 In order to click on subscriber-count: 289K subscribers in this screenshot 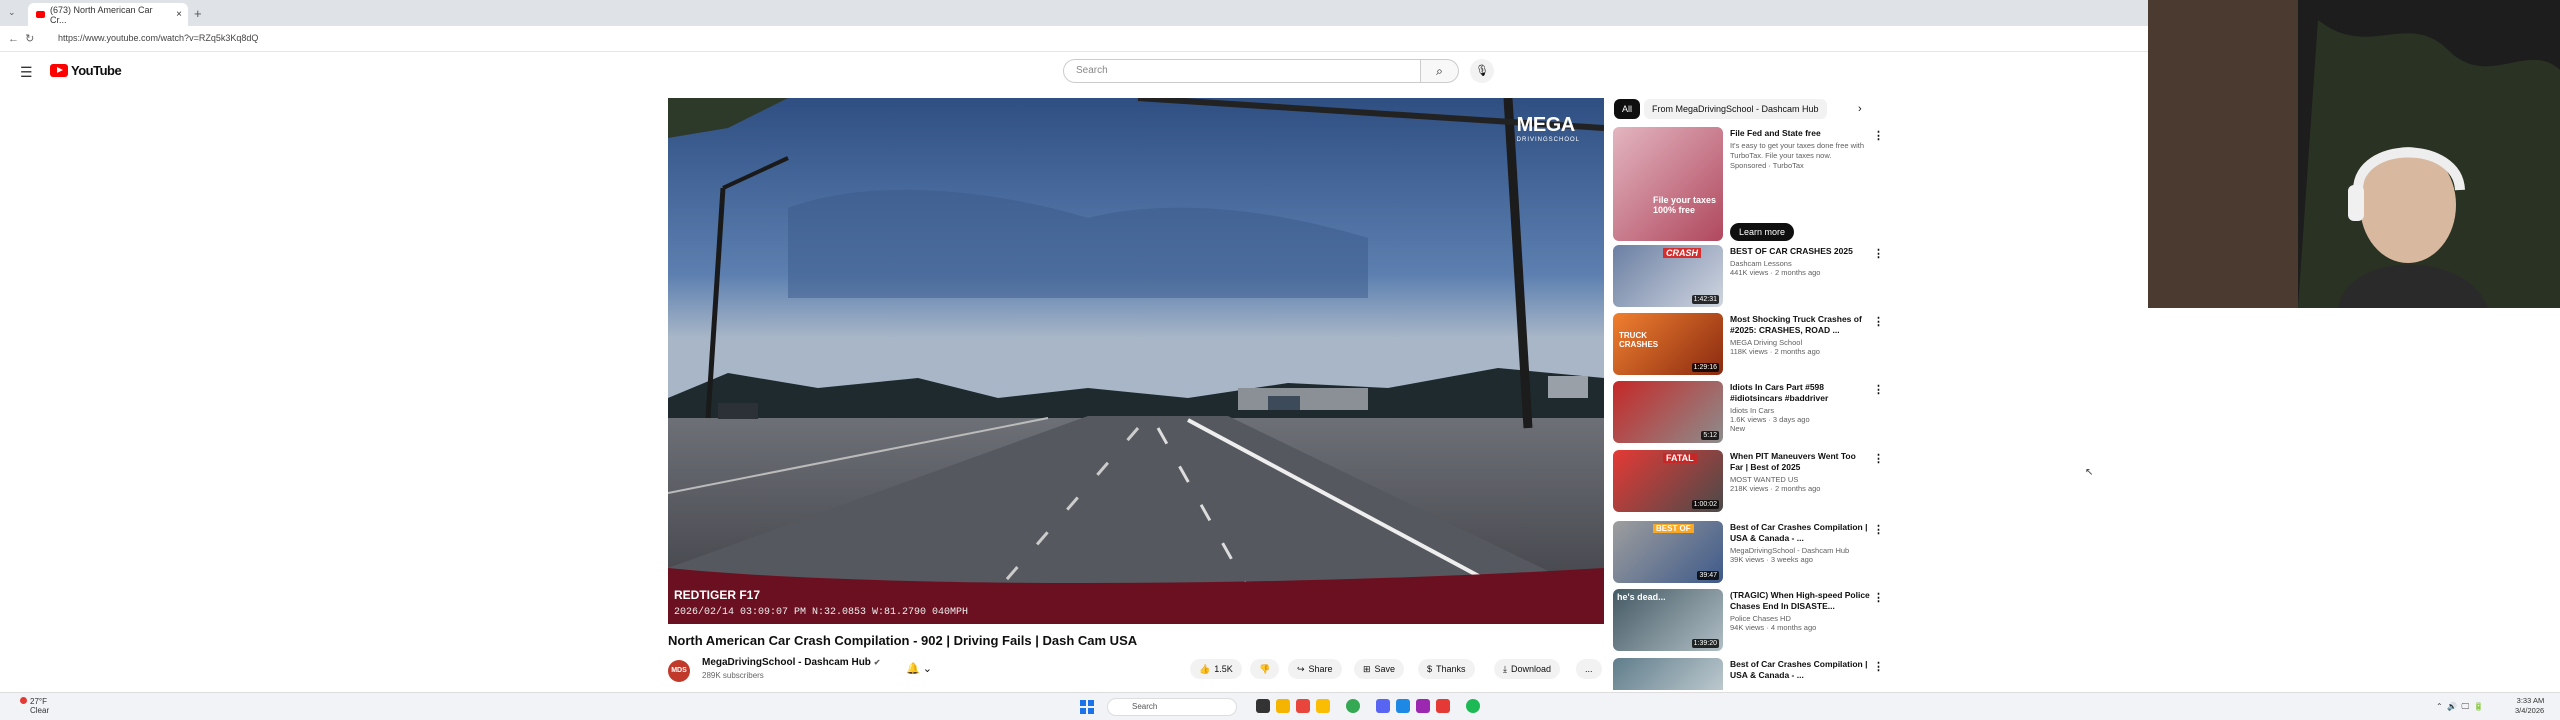, I will do `click(733, 675)`.